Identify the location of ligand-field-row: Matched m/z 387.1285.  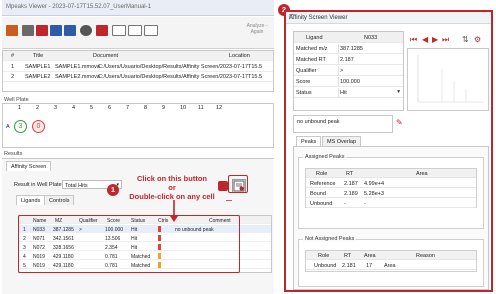
(348, 49).